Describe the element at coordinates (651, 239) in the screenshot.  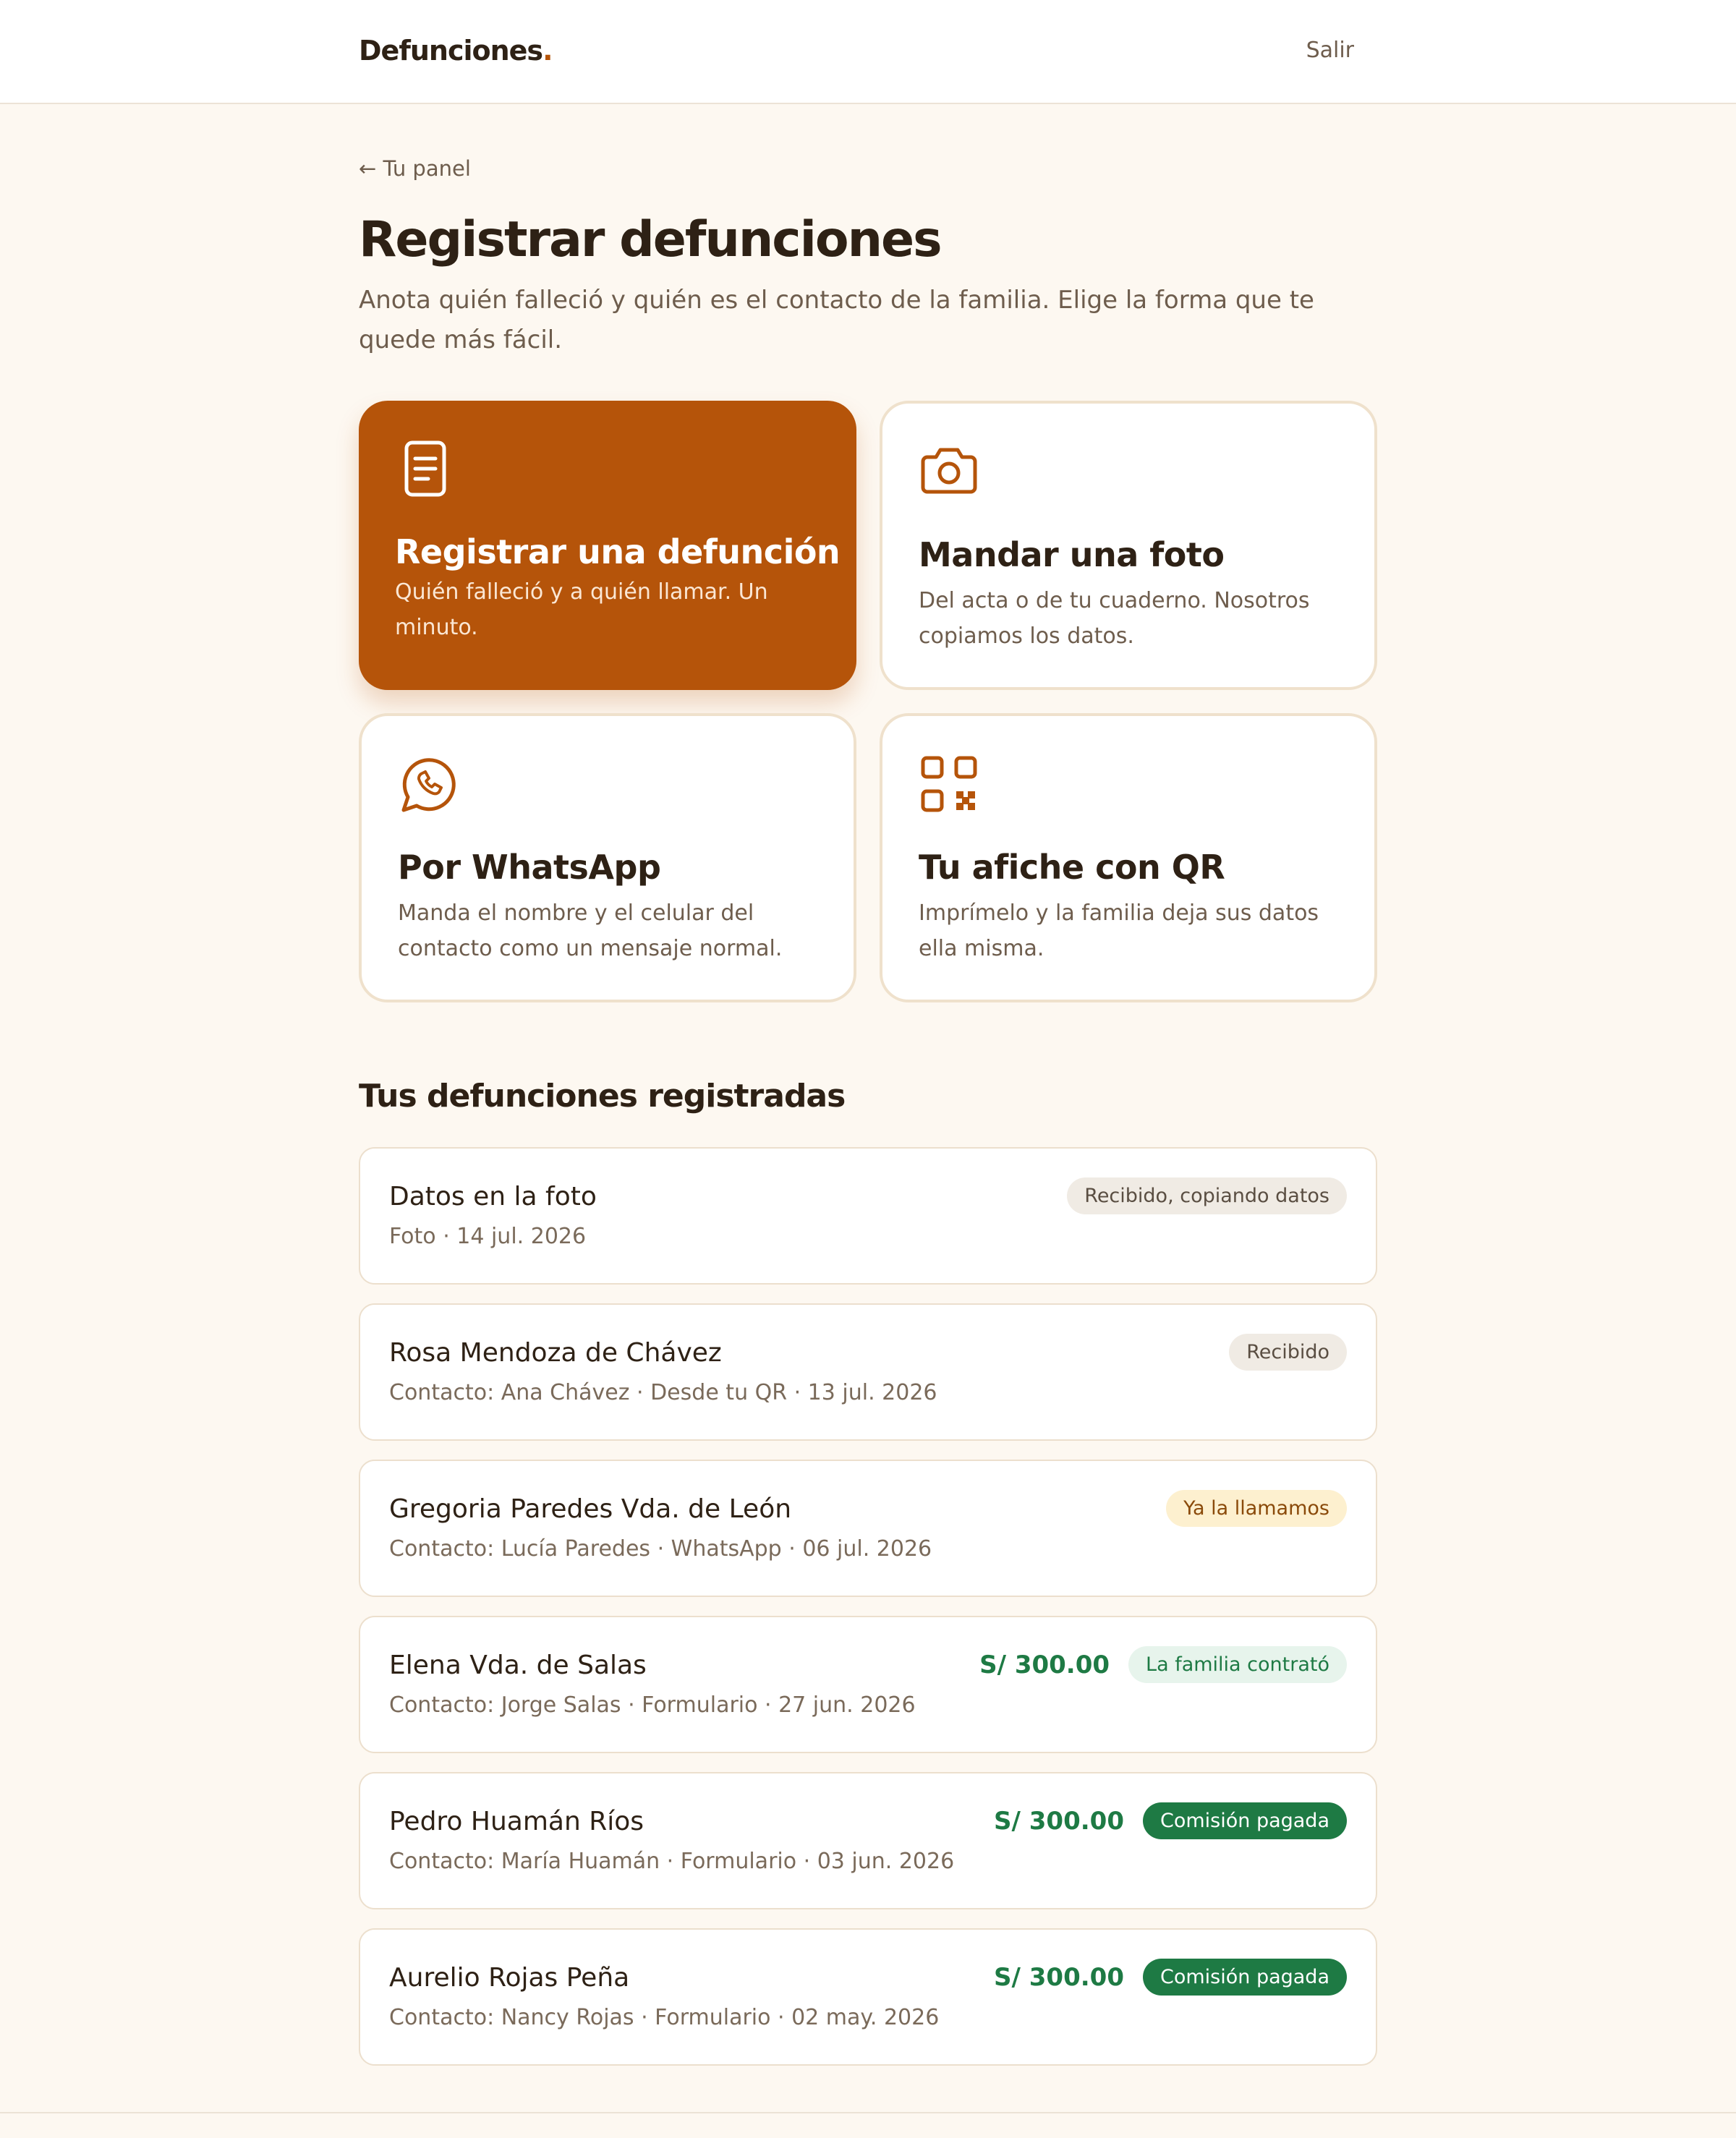
I see `page-title: Registrar defunciones` at that location.